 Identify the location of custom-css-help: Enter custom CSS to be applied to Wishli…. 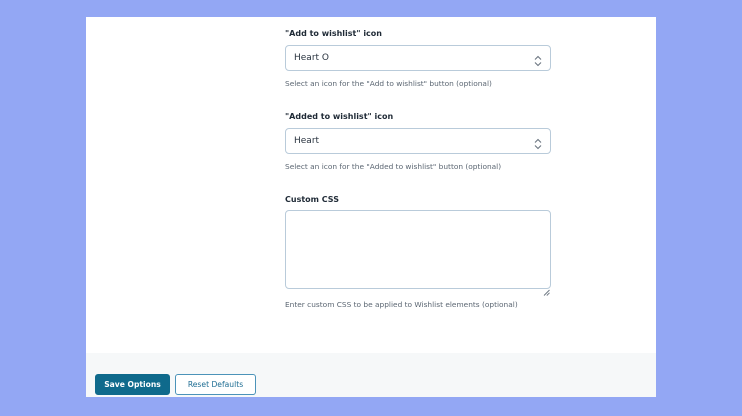
(401, 304).